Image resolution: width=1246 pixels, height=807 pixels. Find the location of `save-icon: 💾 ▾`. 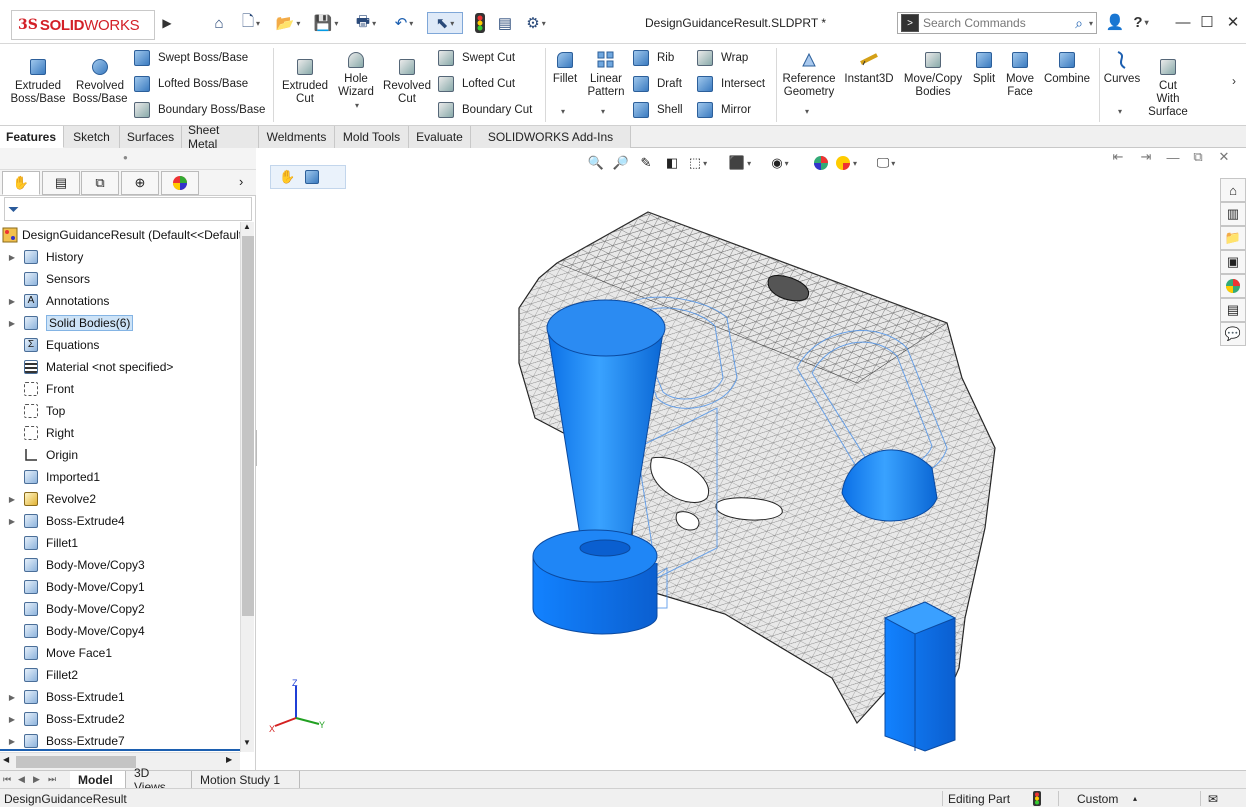

save-icon: 💾 ▾ is located at coordinates (326, 23).